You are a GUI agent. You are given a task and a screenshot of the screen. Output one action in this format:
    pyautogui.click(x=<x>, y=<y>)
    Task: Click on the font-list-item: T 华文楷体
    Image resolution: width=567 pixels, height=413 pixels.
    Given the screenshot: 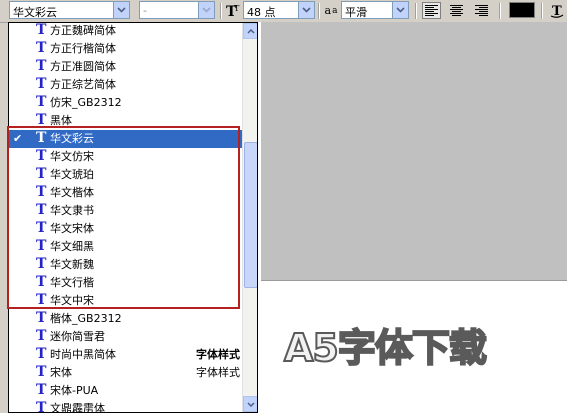 What is the action you would take?
    pyautogui.click(x=125, y=193)
    